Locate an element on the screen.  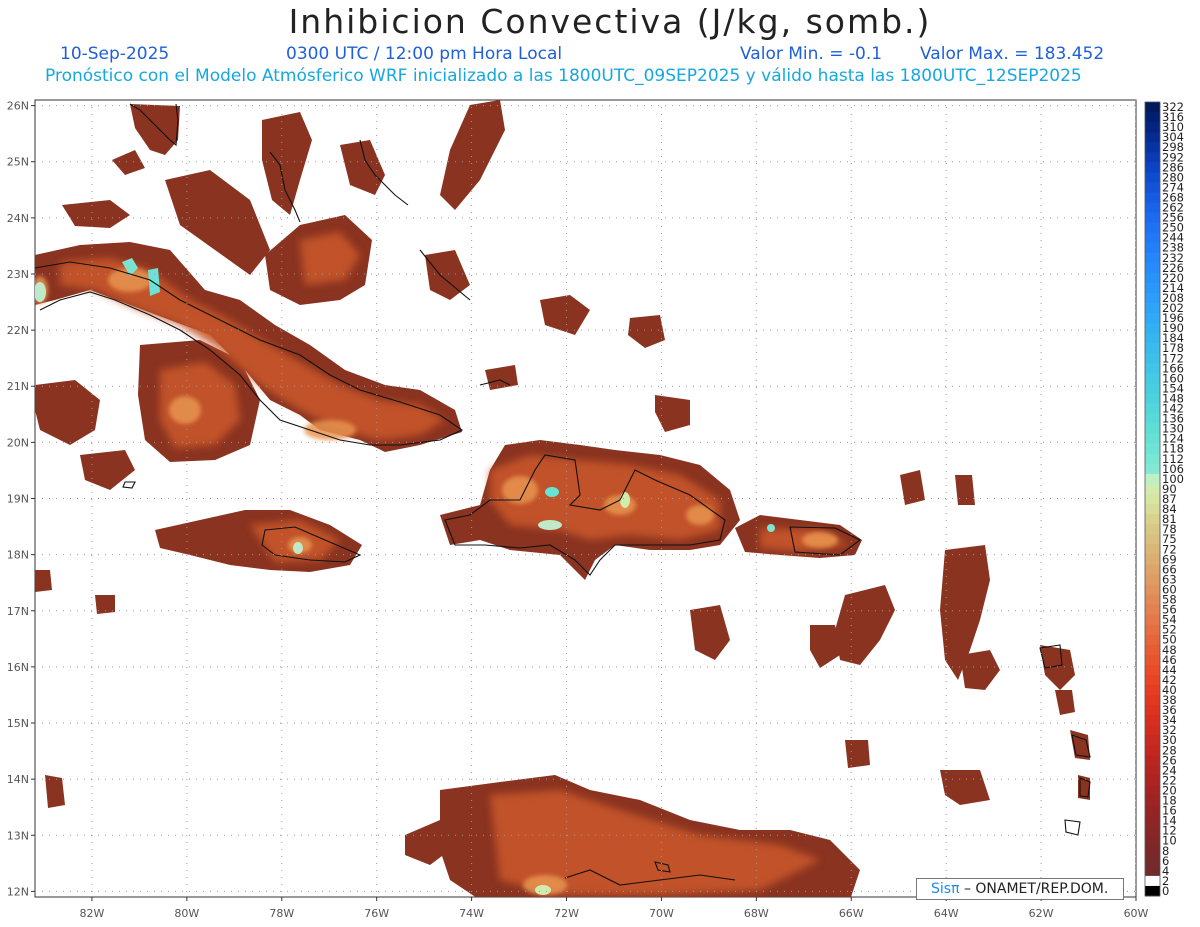
cin-high-haiti is located at coordinates (552, 492).